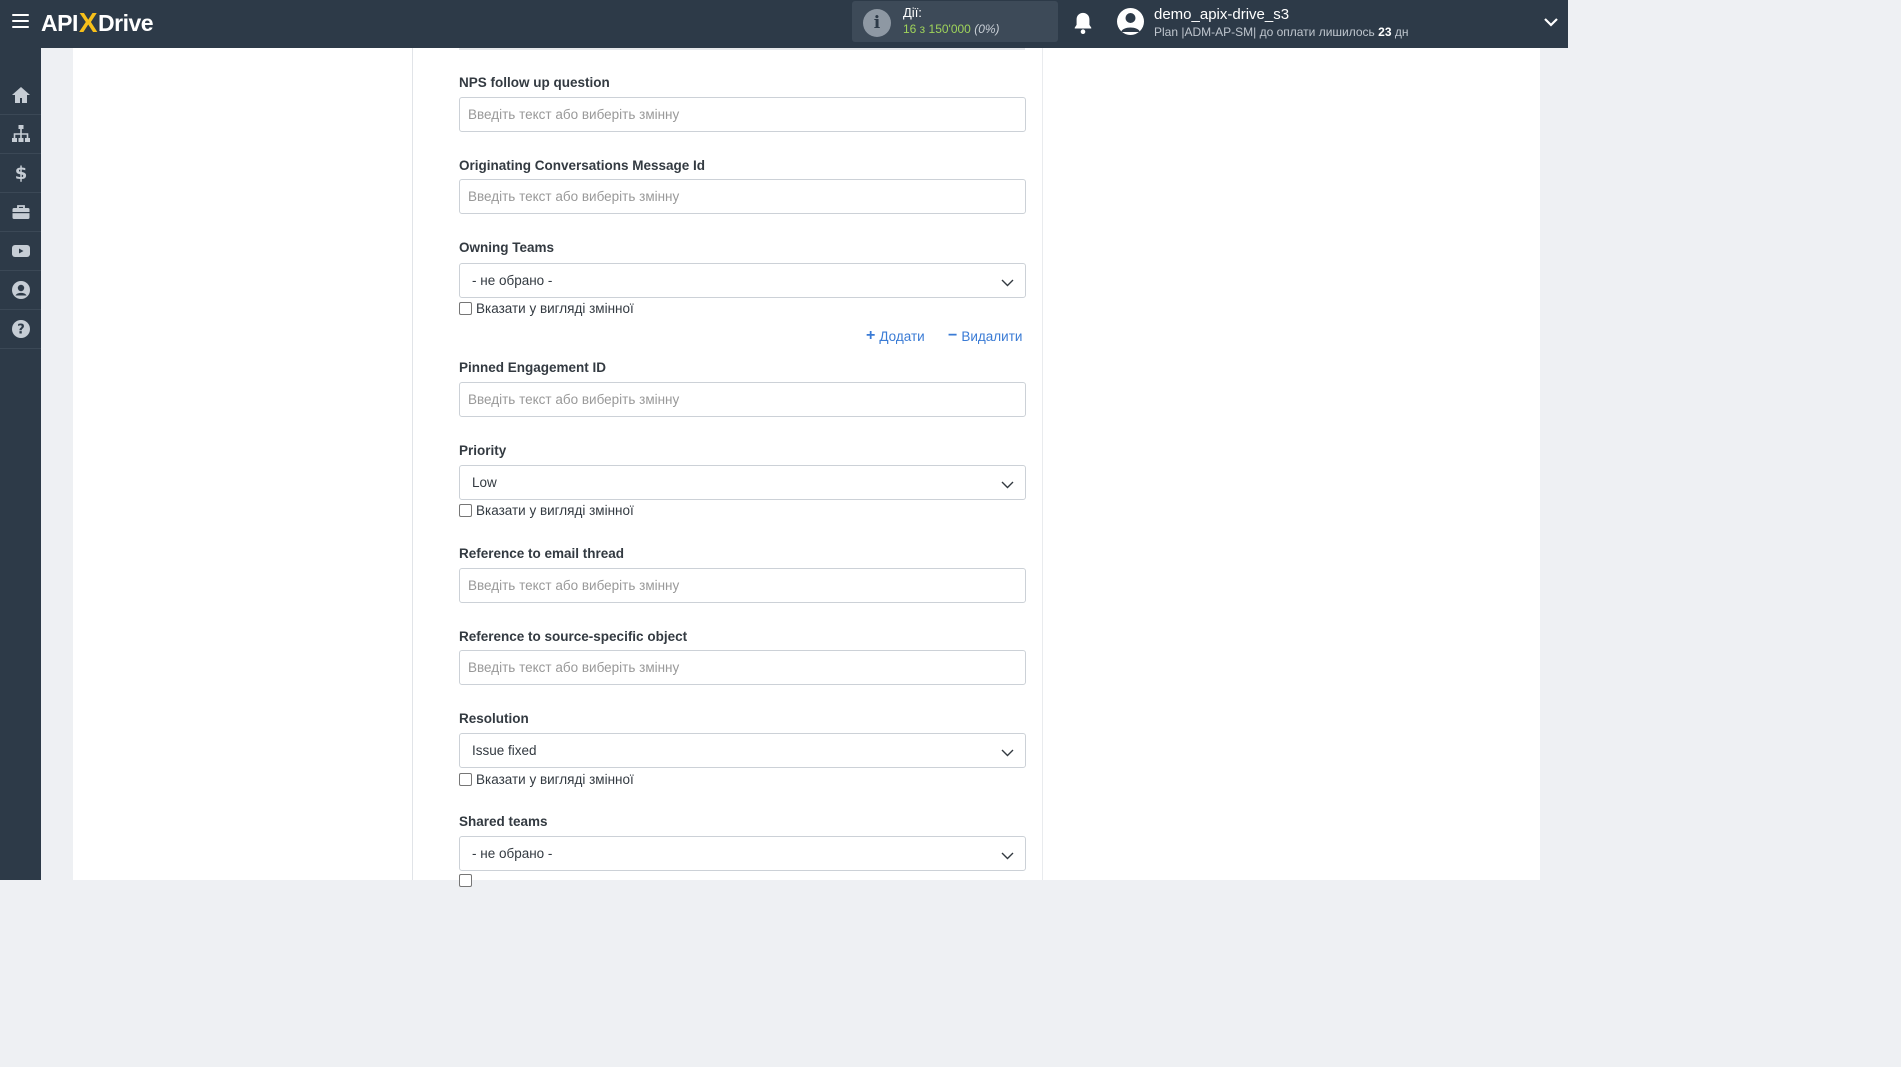 This screenshot has height=1067, width=1901. I want to click on actions-count-value: 16 з 150'000, so click(937, 29).